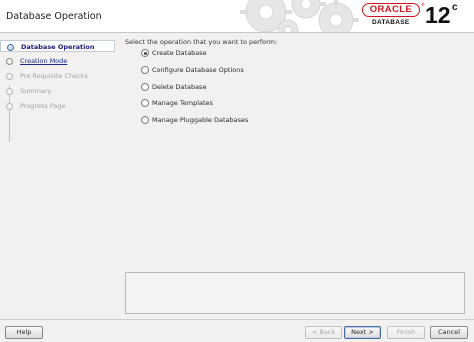 The height and width of the screenshot is (342, 474). Describe the element at coordinates (406, 332) in the screenshot. I see `finish-button: Finish` at that location.